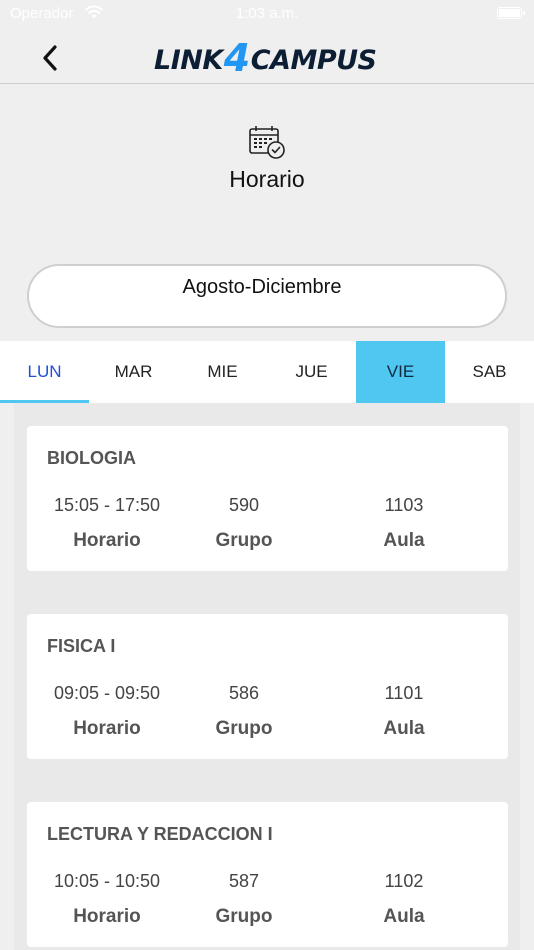 This screenshot has width=534, height=950. I want to click on back-button, so click(50, 58).